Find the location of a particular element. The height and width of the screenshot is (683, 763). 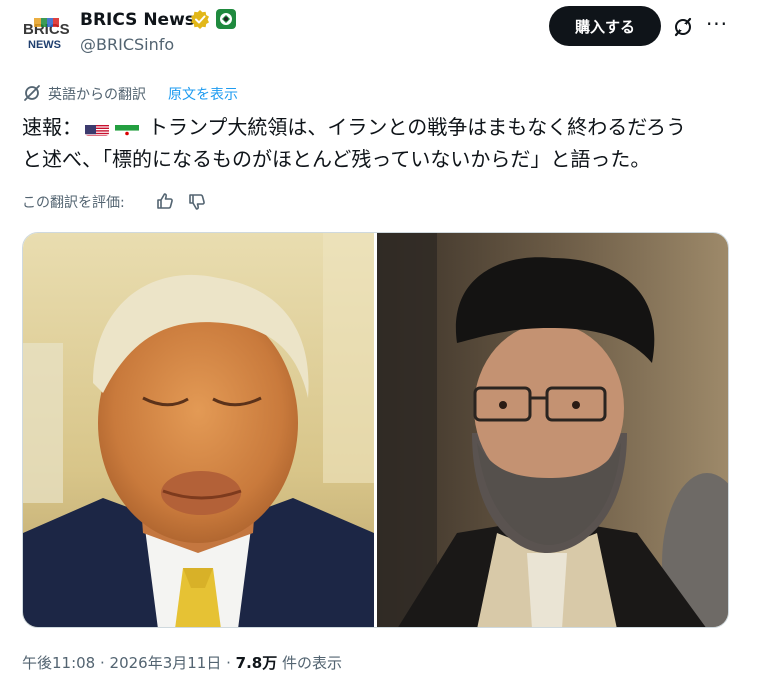

display-name: BRICS News is located at coordinates (137, 20).